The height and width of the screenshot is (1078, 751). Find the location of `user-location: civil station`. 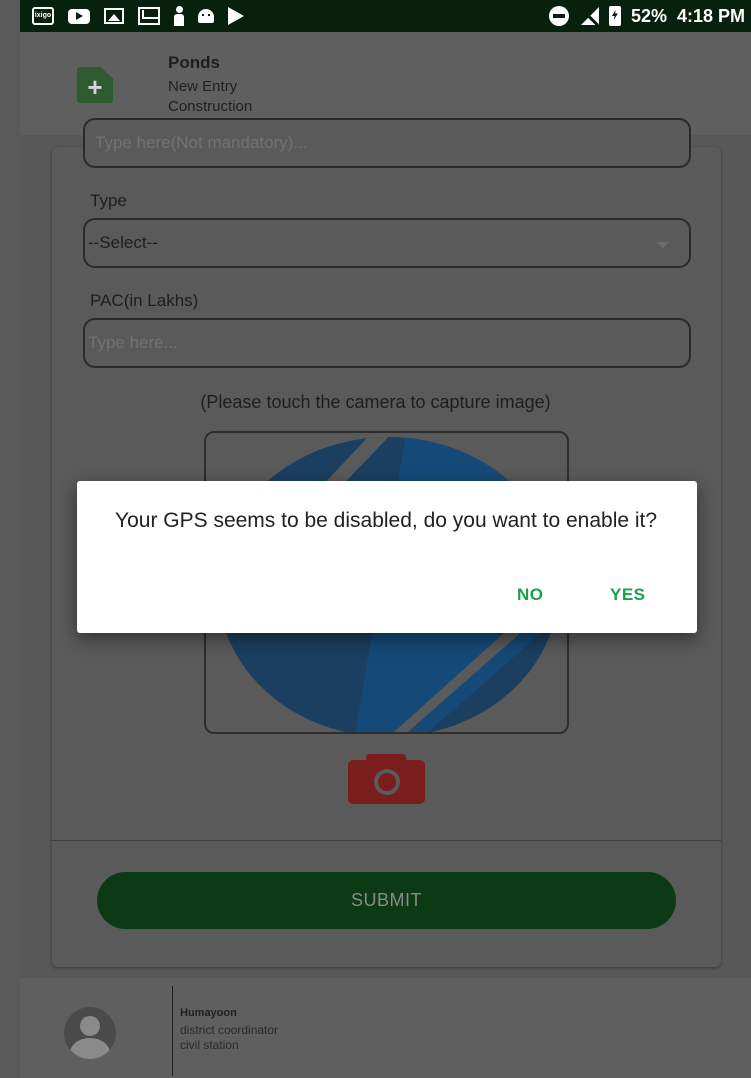

user-location: civil station is located at coordinates (209, 1045).